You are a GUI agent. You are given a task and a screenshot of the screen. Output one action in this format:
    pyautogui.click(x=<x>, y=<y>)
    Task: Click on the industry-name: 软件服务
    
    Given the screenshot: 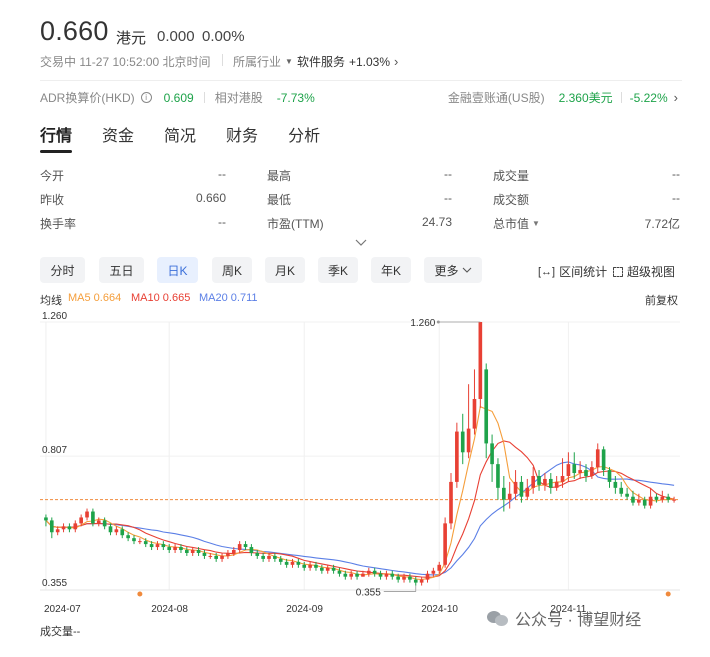 What is the action you would take?
    pyautogui.click(x=320, y=62)
    